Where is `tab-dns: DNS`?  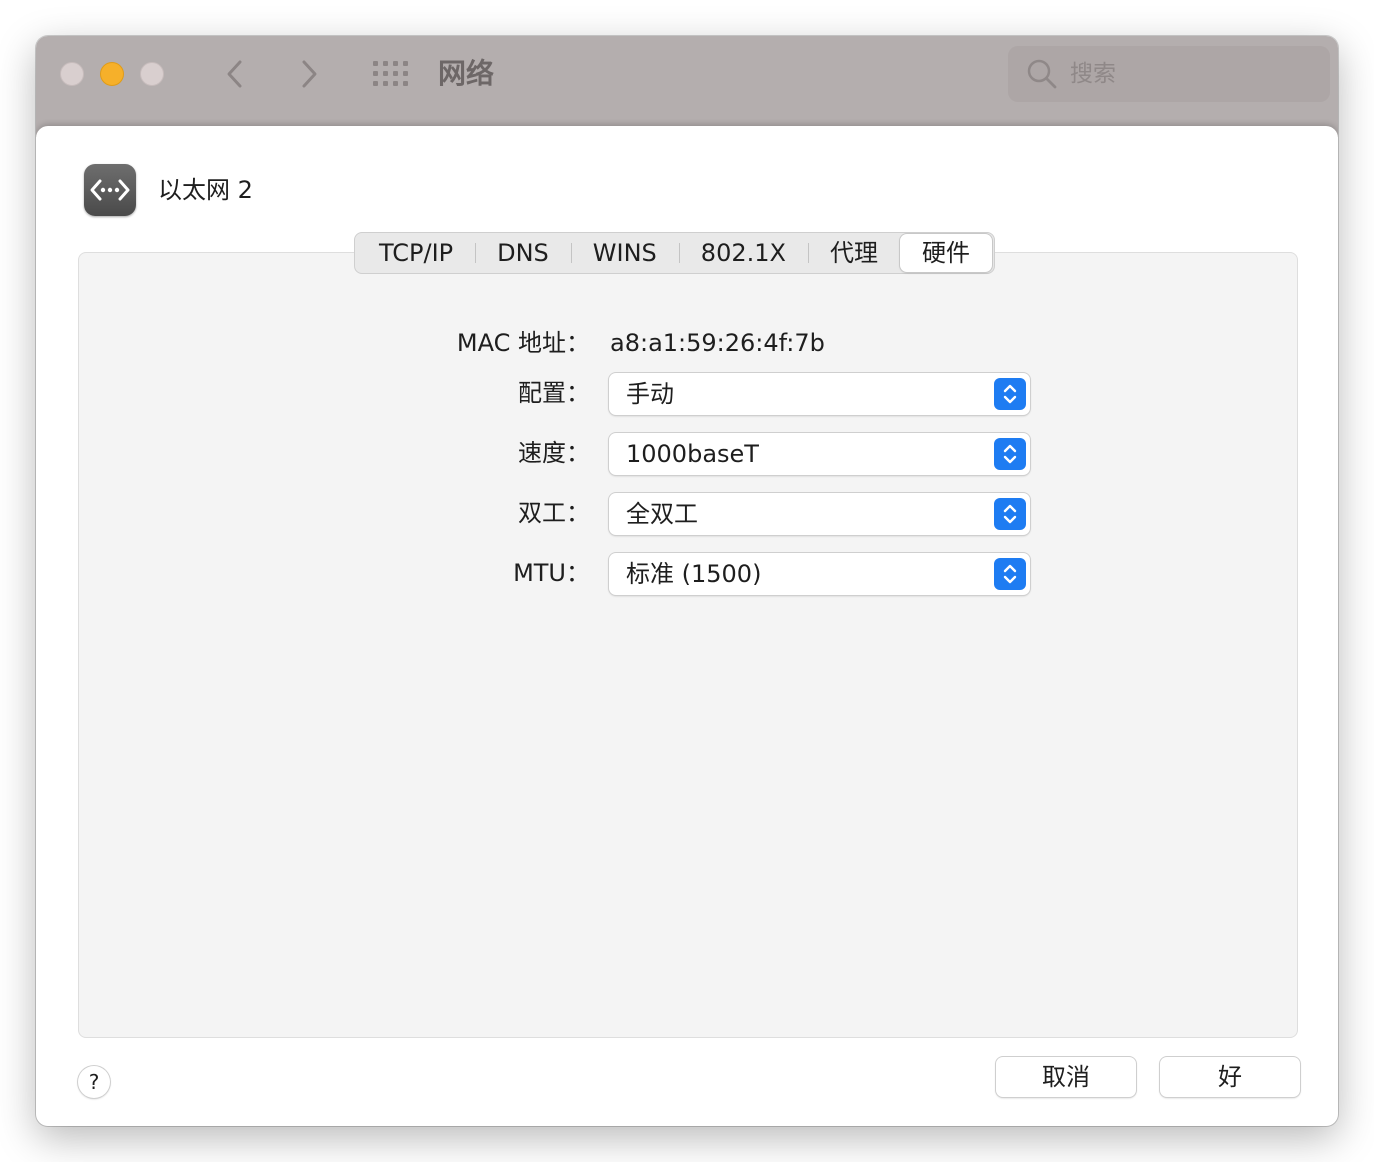 tab-dns: DNS is located at coordinates (523, 253).